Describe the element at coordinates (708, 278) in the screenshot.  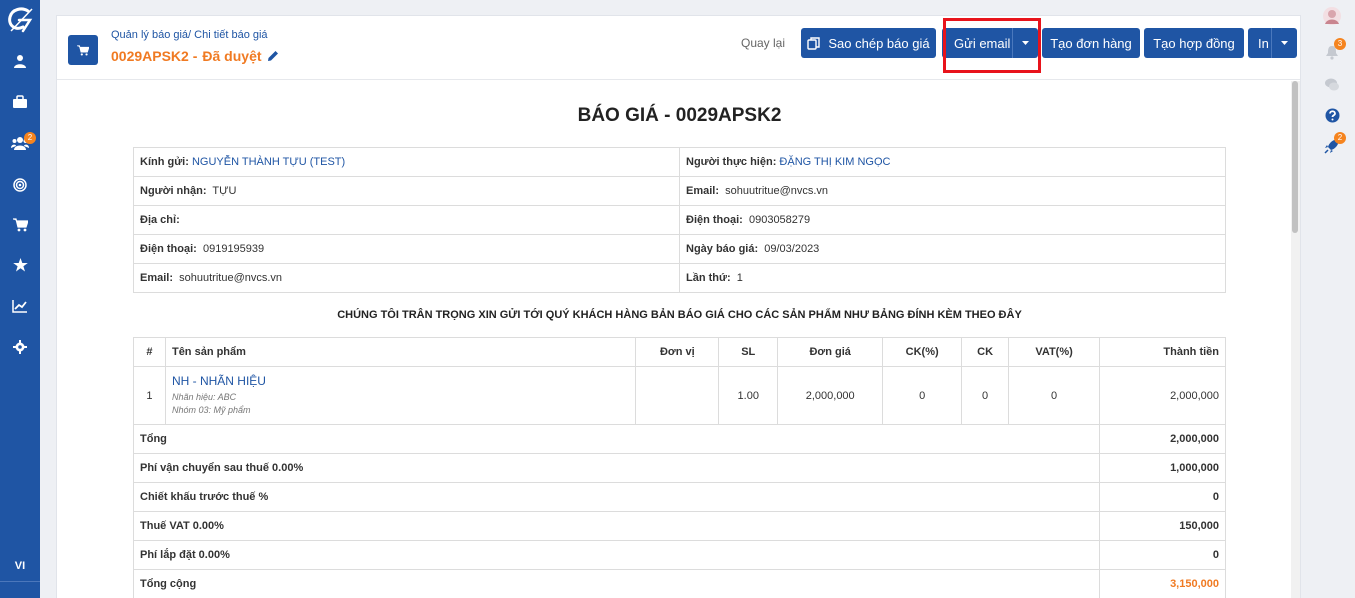
I see `times-label: Lần thứ:` at that location.